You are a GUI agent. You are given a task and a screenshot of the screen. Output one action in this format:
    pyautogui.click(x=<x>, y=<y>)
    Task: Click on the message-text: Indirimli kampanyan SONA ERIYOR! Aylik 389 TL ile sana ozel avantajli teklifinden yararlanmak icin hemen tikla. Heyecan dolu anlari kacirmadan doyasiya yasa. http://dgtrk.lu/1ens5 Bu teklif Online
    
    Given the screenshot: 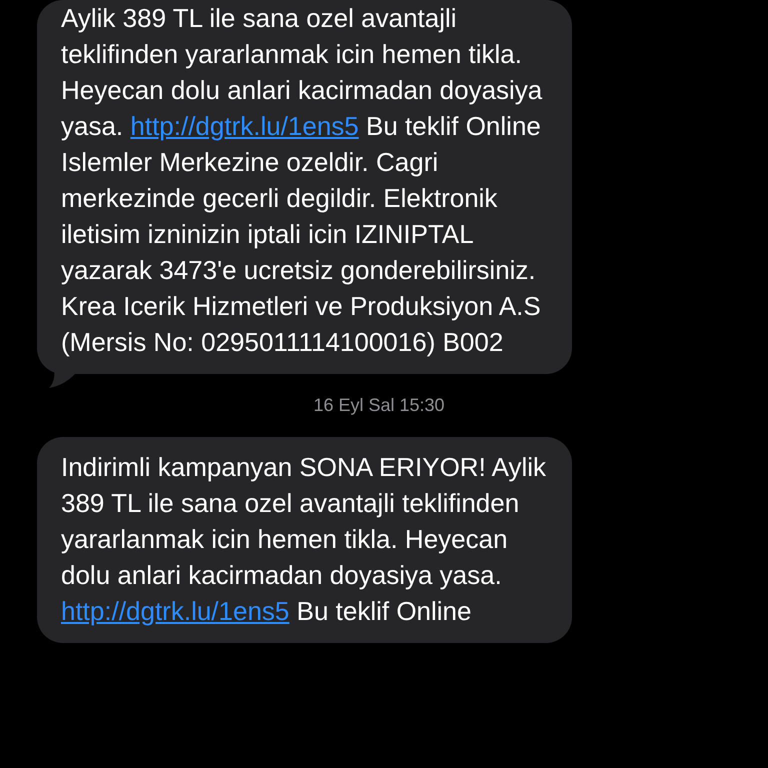 What is the action you would take?
    pyautogui.click(x=304, y=539)
    